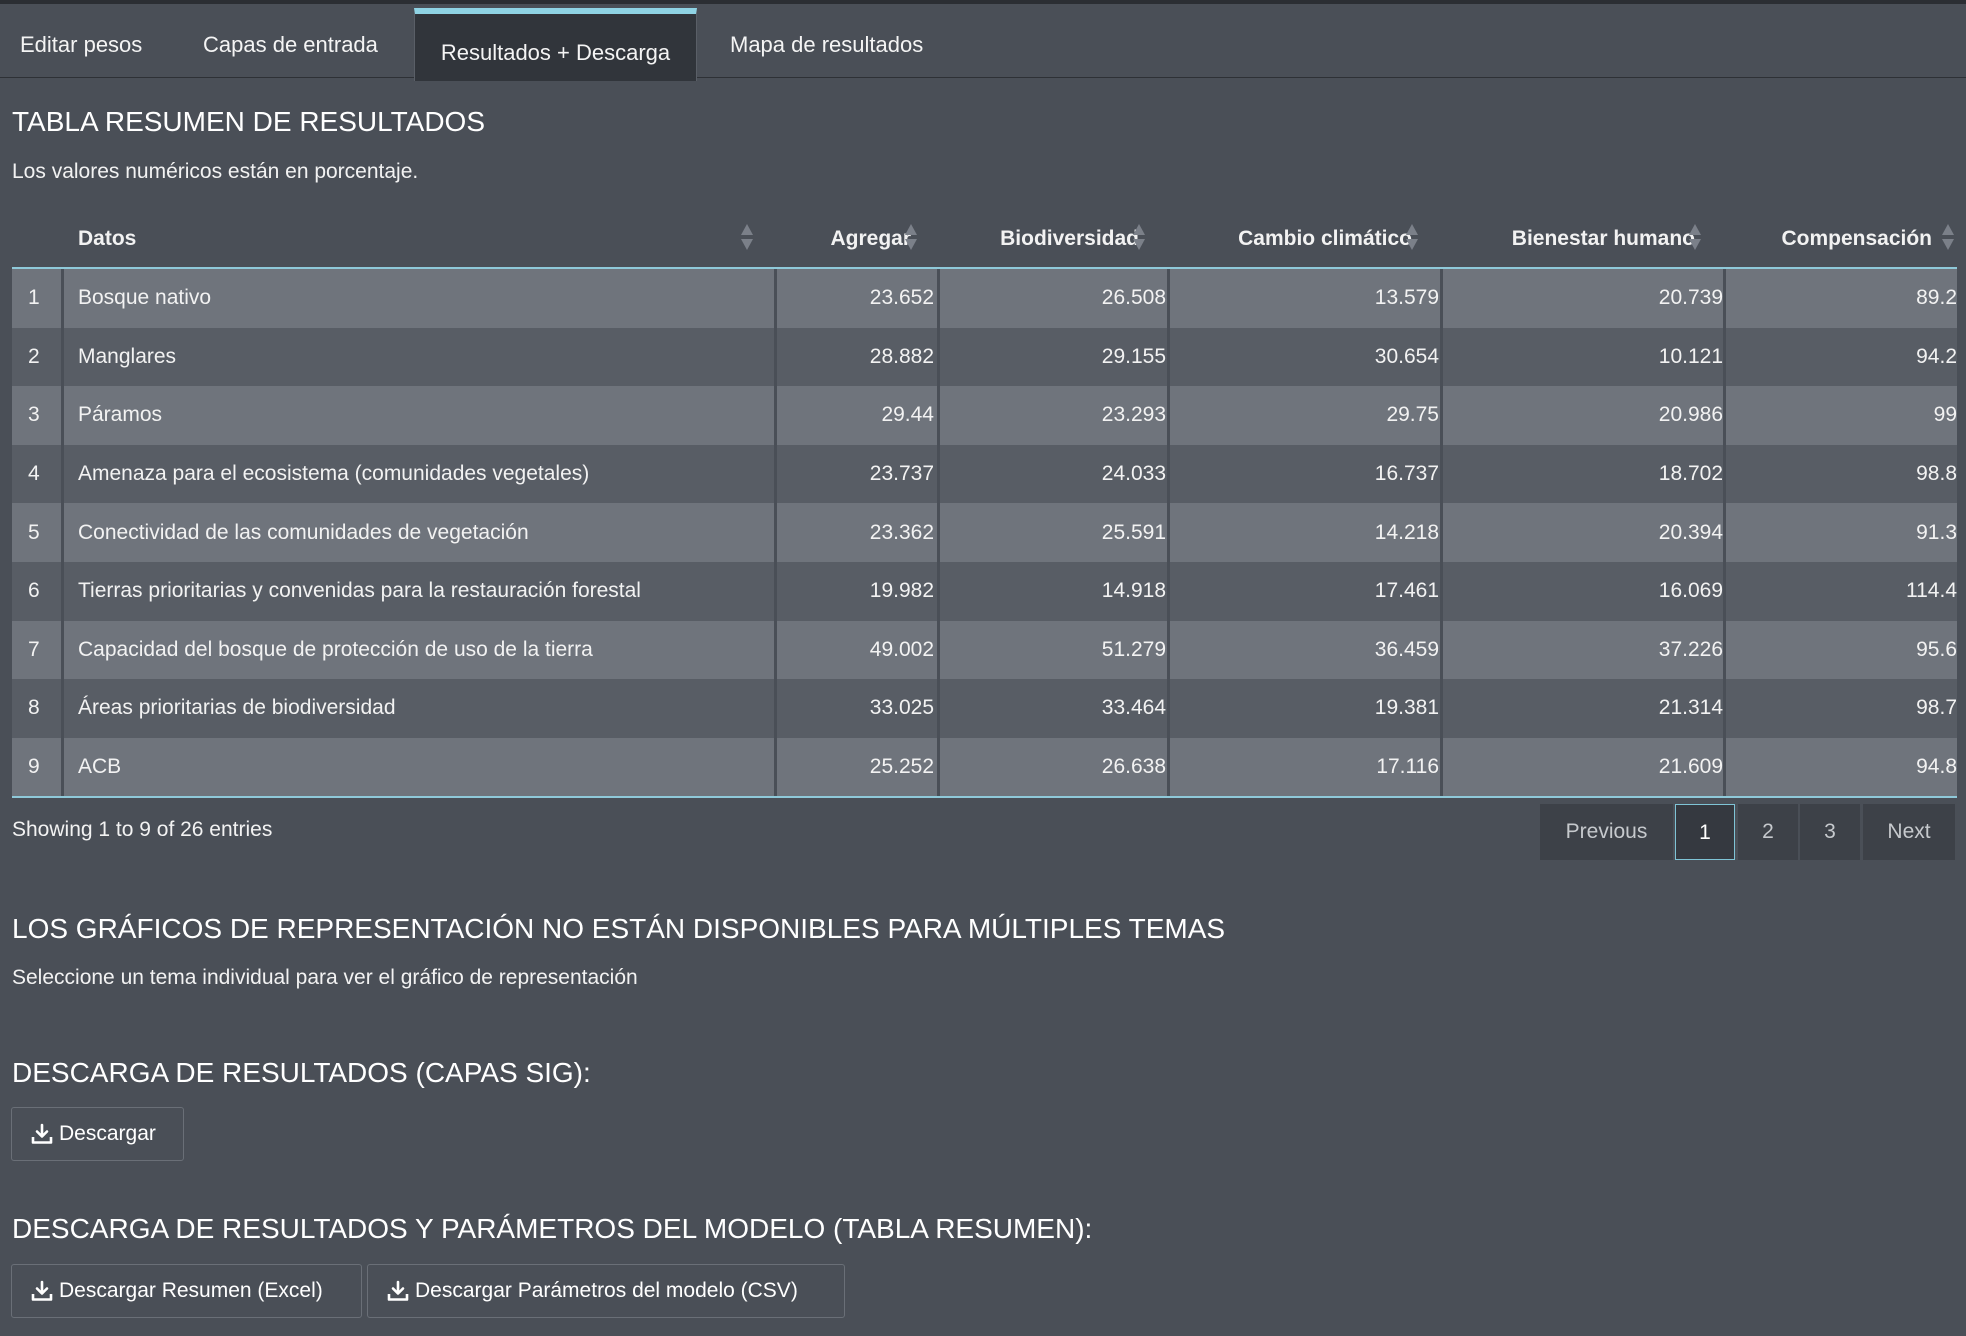  What do you see at coordinates (142, 829) in the screenshot?
I see `table-info: Showing 1 to 9 of 26 entries` at bounding box center [142, 829].